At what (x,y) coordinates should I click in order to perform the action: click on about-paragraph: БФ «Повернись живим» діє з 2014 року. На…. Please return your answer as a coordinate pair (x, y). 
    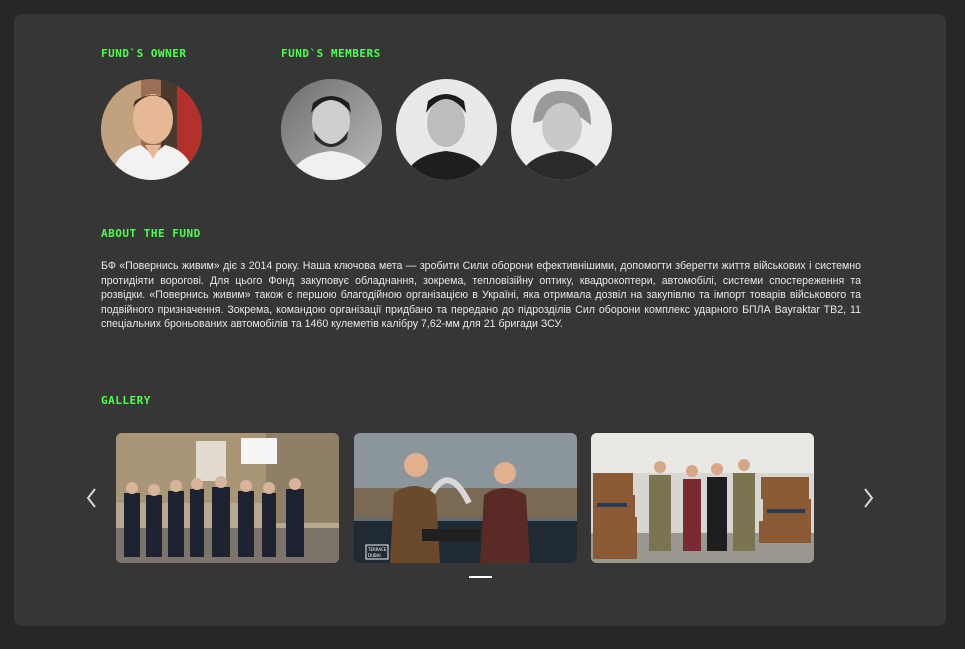
    Looking at the image, I should click on (481, 295).